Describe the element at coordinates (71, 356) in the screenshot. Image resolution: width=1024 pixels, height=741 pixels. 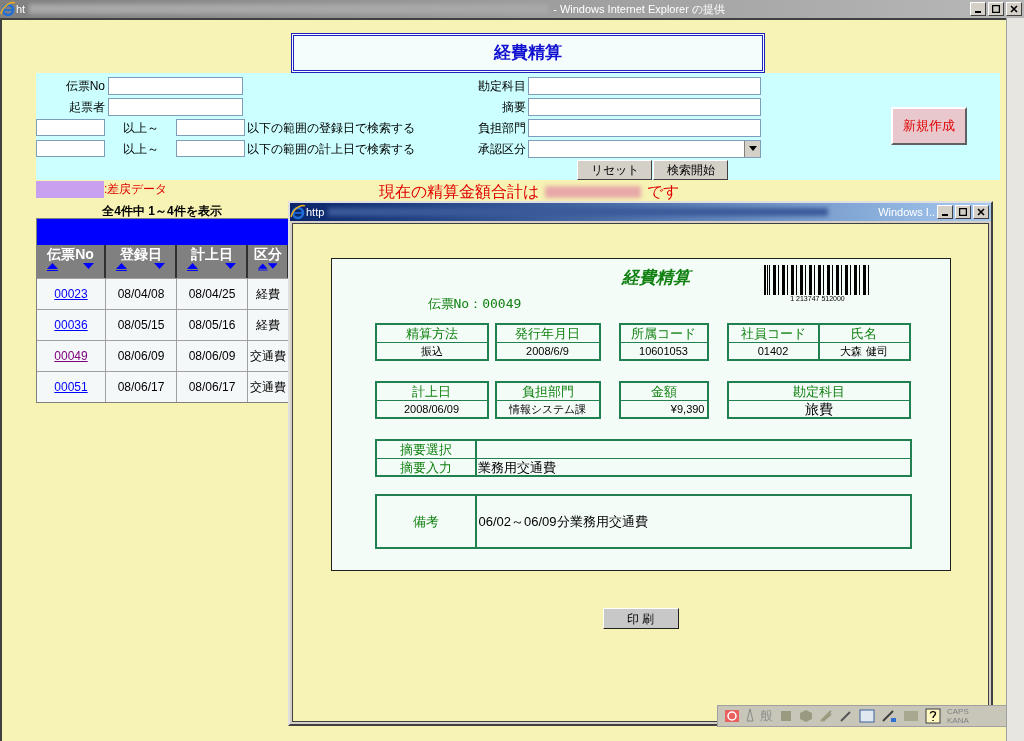
I see `slip-link: 00049` at that location.